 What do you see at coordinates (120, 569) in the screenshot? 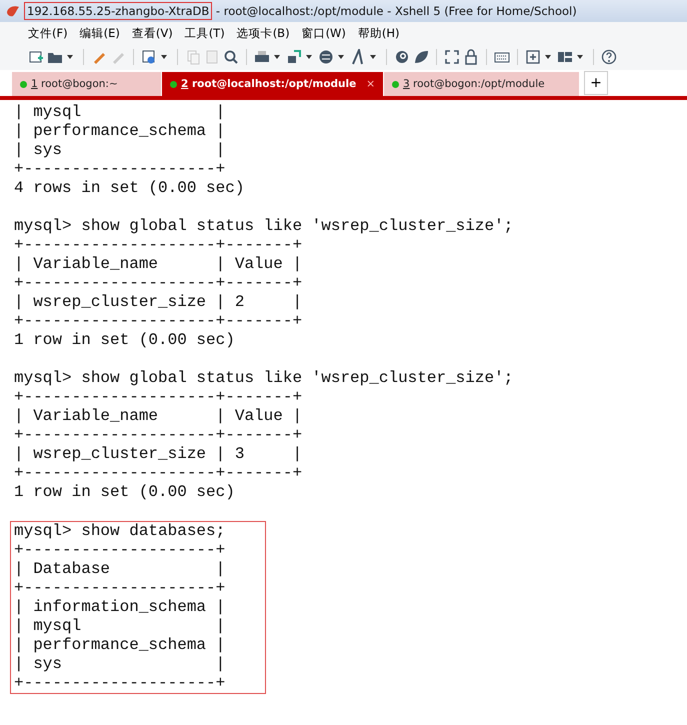
I see `terminal-line: | Database |` at bounding box center [120, 569].